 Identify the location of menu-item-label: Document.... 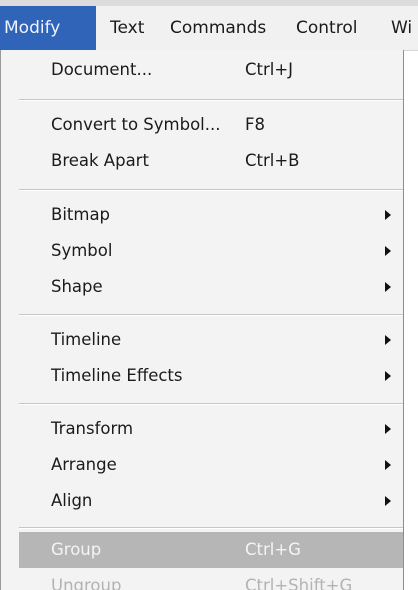
(102, 69).